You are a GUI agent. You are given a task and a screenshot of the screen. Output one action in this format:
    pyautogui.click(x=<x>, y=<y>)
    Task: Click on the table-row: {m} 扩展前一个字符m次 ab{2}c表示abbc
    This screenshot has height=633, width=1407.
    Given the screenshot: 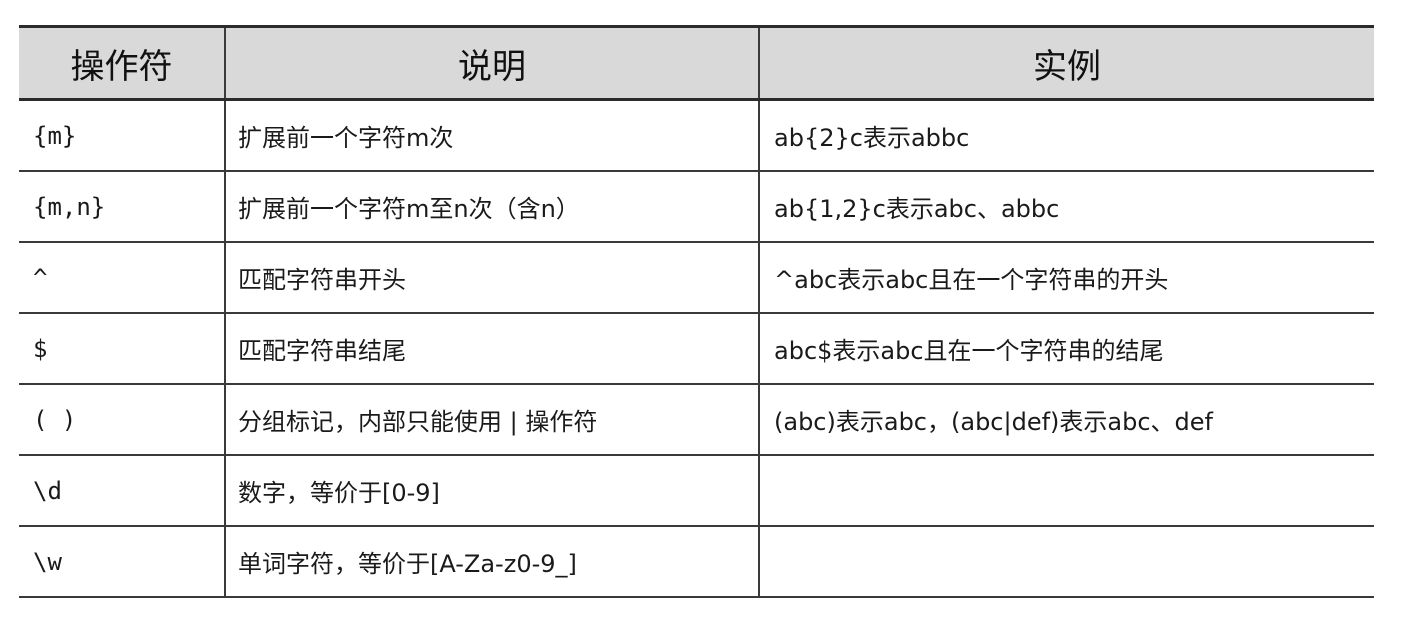 What is the action you would take?
    pyautogui.click(x=696, y=135)
    